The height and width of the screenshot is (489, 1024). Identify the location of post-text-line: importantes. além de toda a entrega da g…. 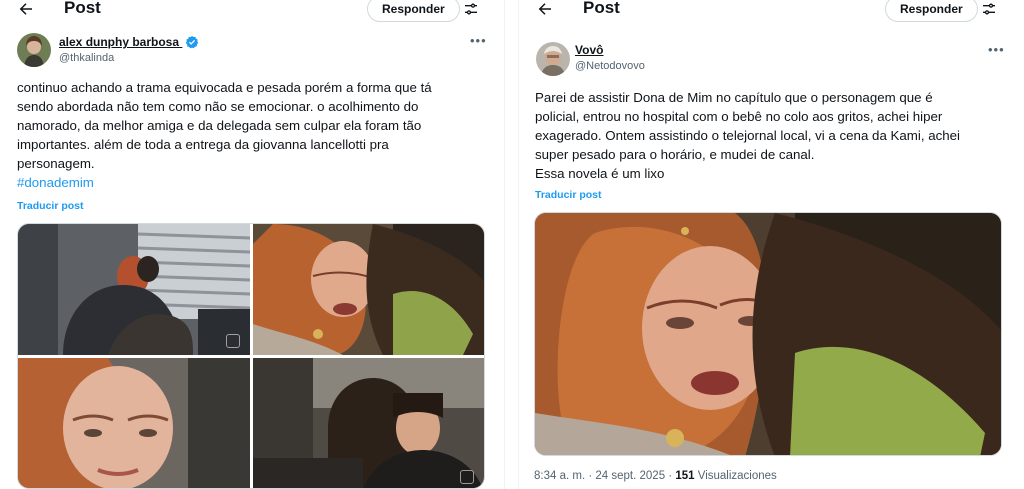
(203, 144).